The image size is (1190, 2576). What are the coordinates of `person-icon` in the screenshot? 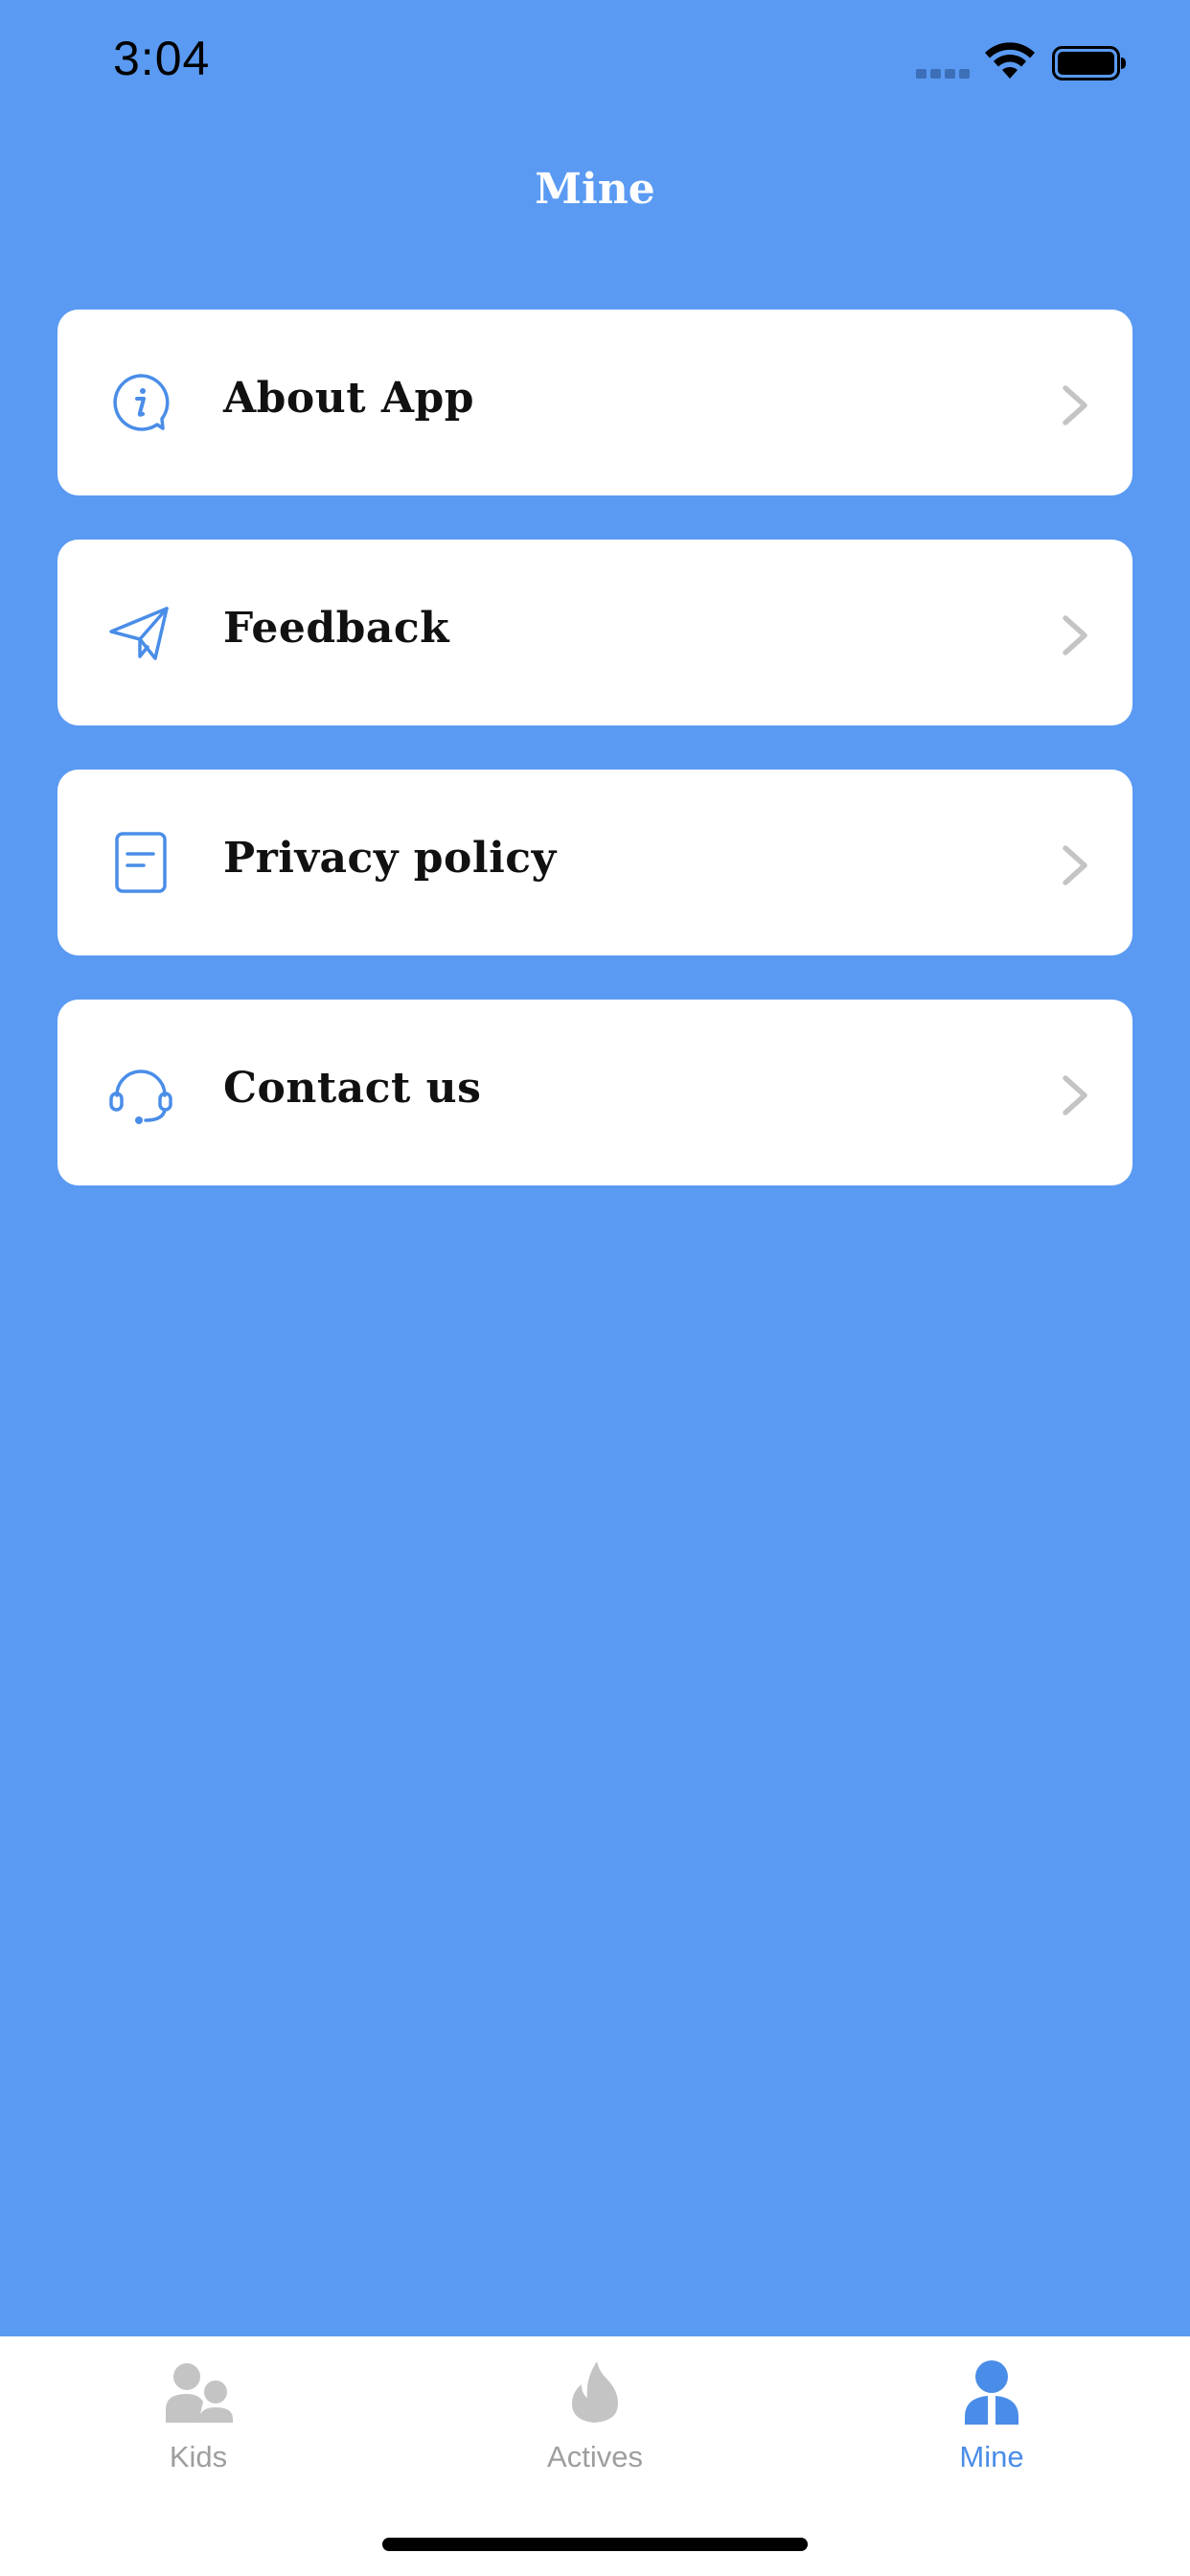 It's located at (991, 2396).